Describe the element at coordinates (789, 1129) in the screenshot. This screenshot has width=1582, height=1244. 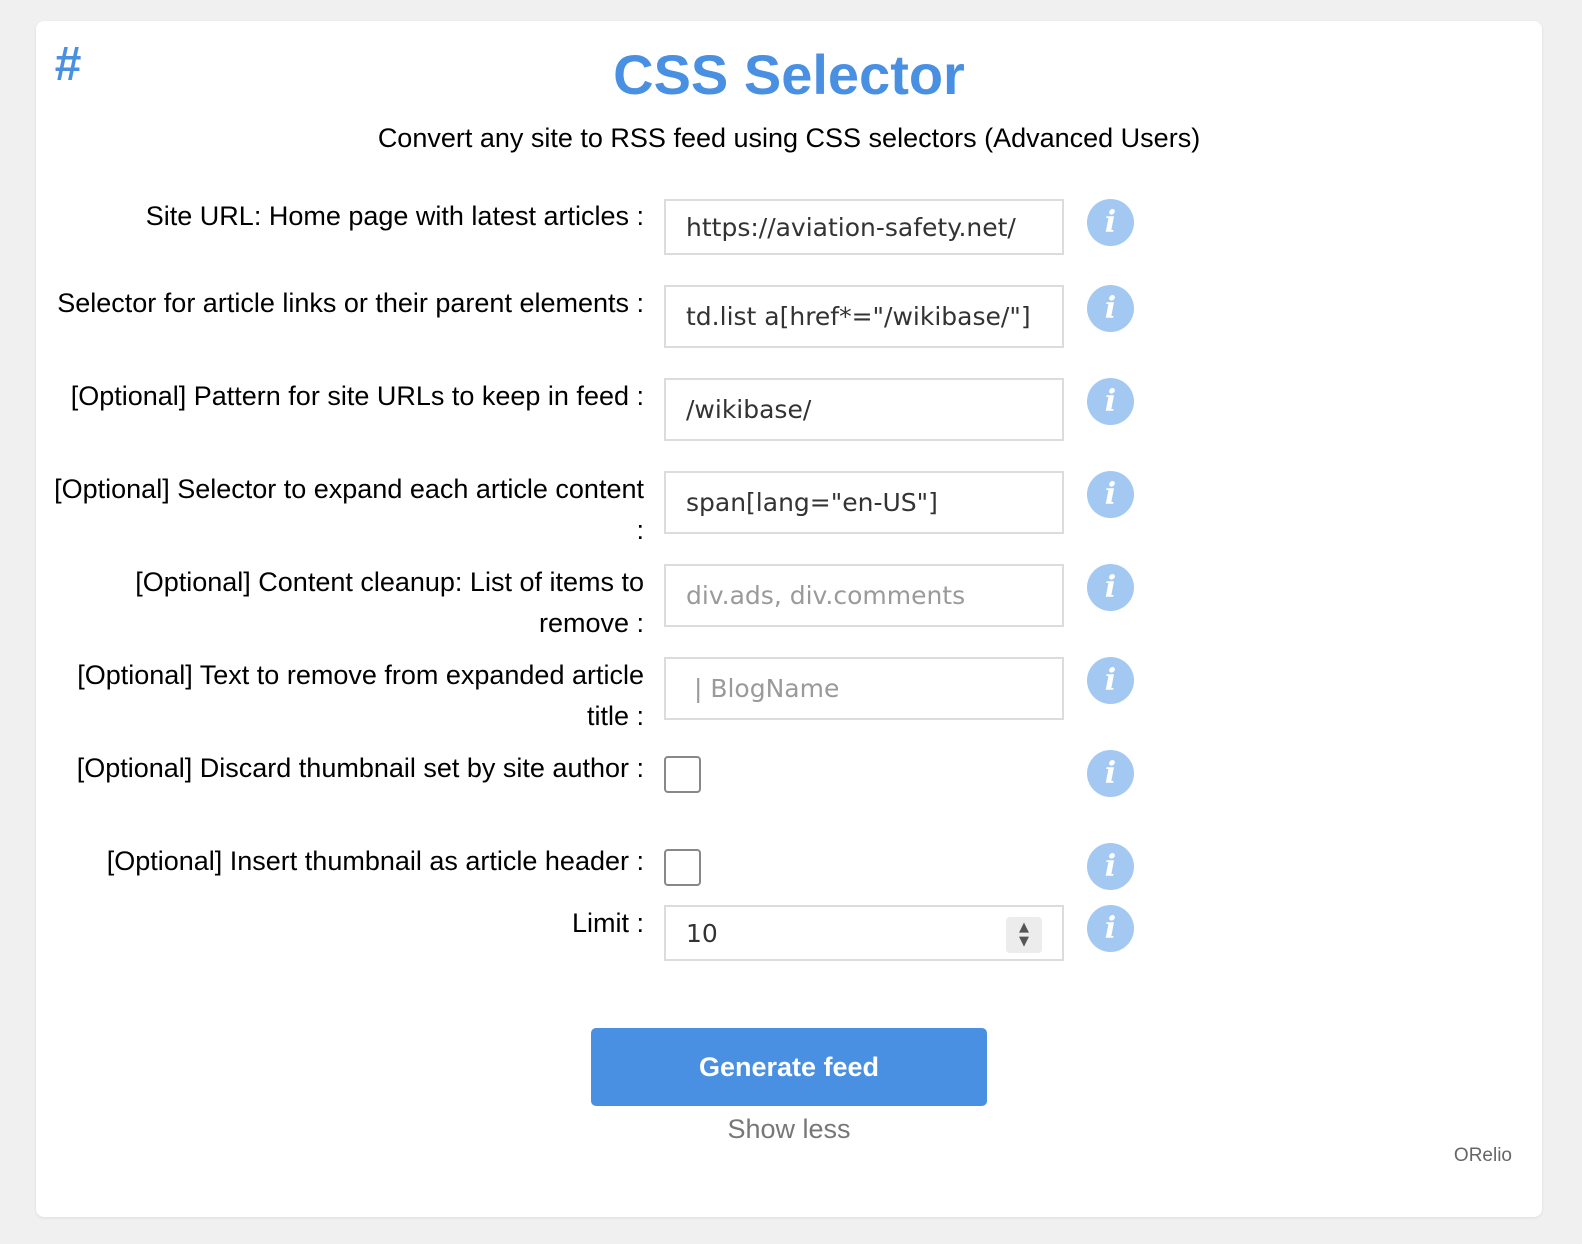
I see `show-less-link: Show less` at that location.